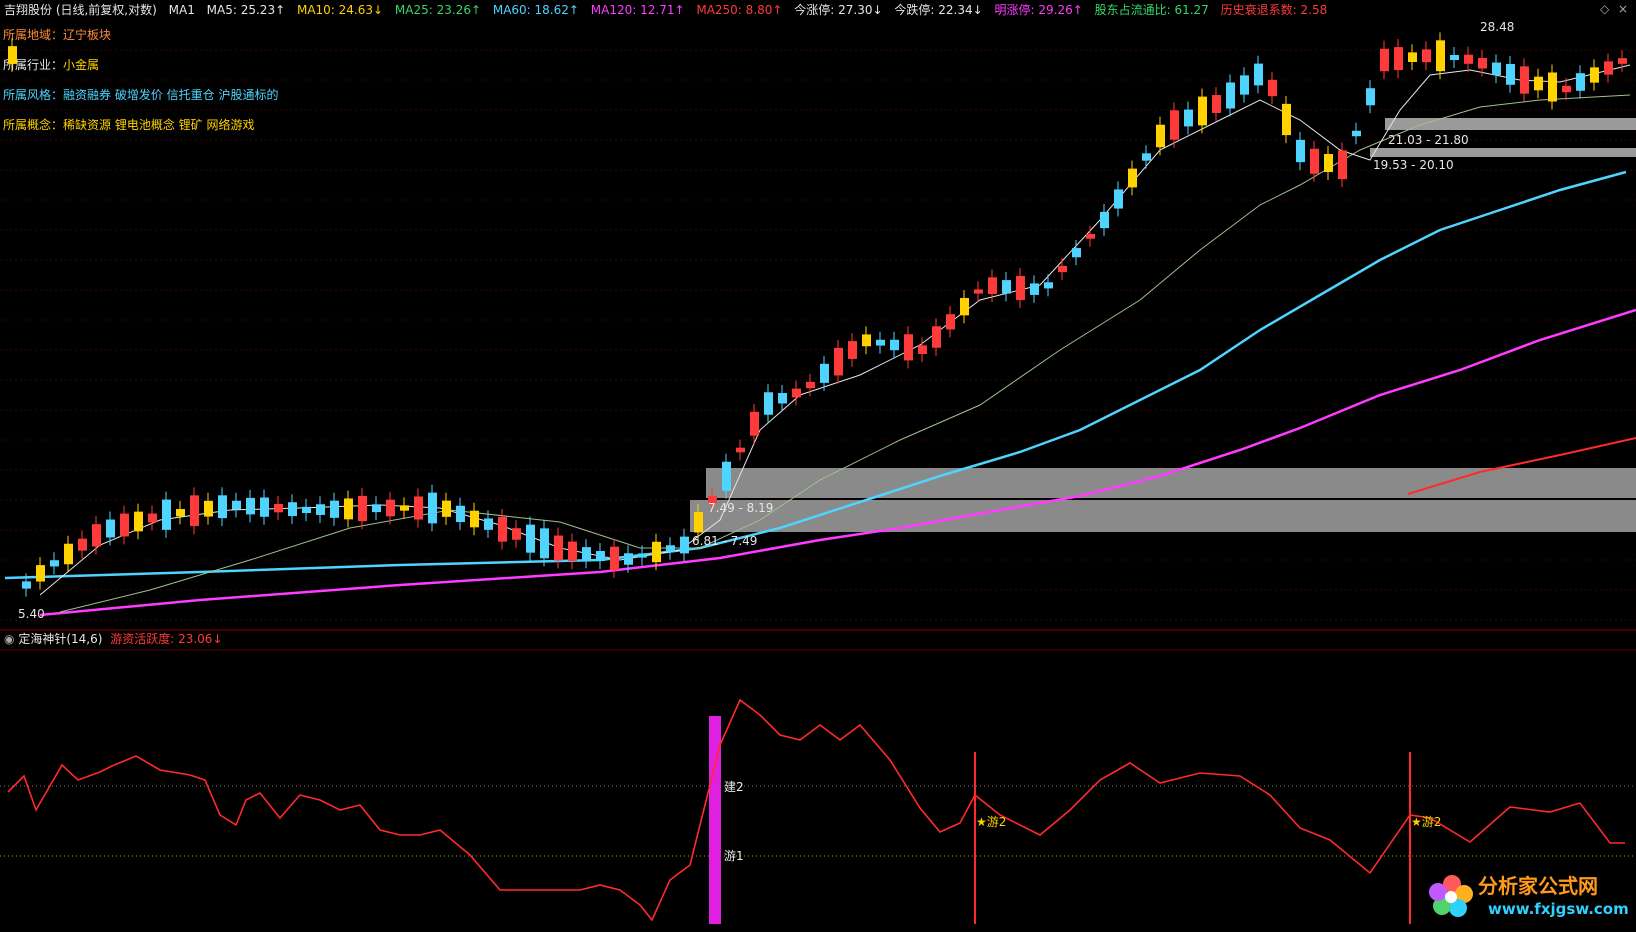  What do you see at coordinates (1413, 165) in the screenshot?
I see `zone2-label: 19.53 - 20.10` at bounding box center [1413, 165].